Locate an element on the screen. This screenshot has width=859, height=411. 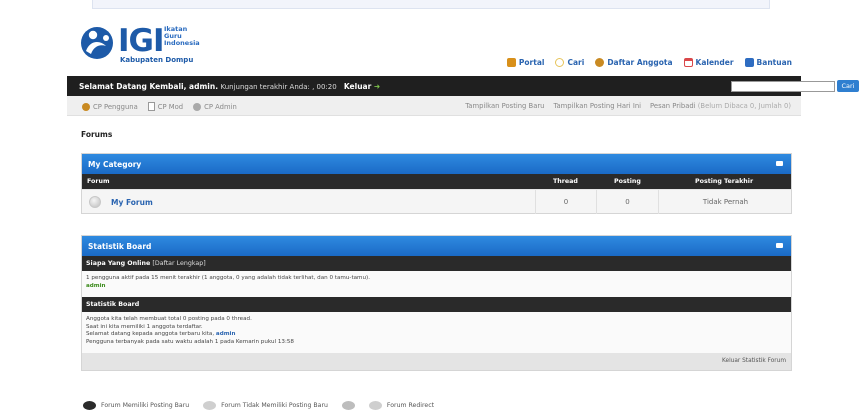
welcome-greeting: Selamat Datang Kembali, admin. is located at coordinates (149, 86).